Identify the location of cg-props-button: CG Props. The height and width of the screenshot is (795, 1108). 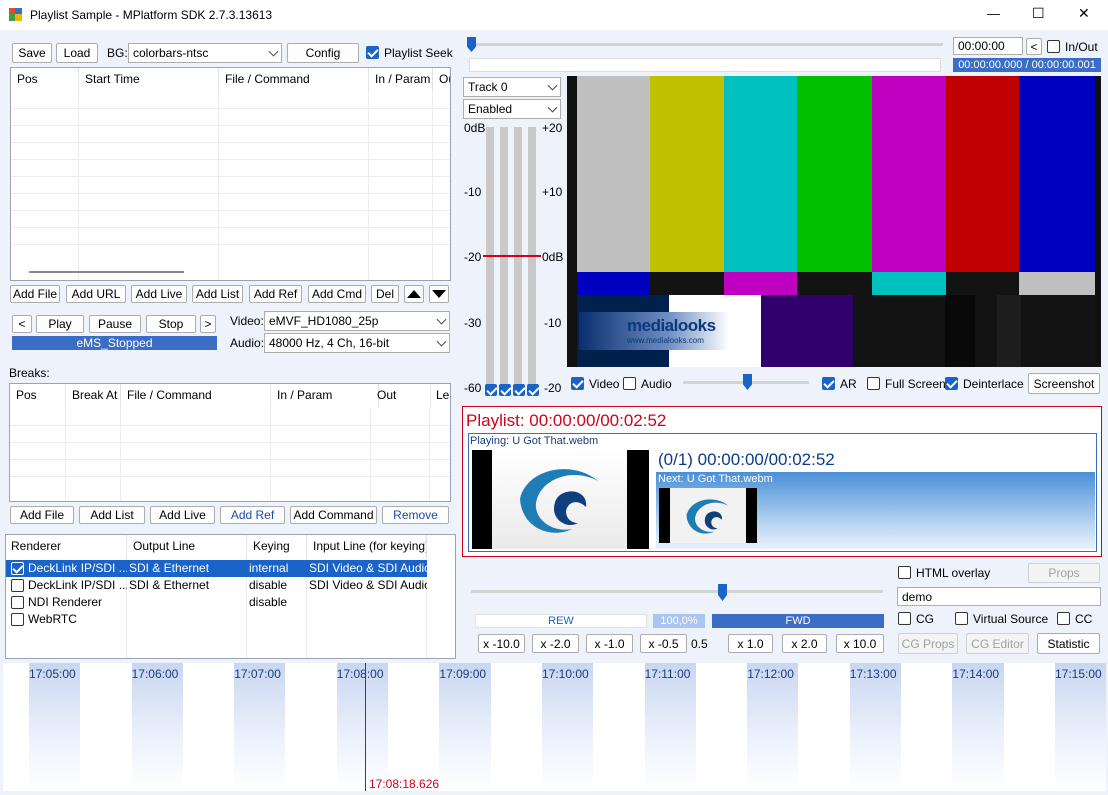
(928, 643).